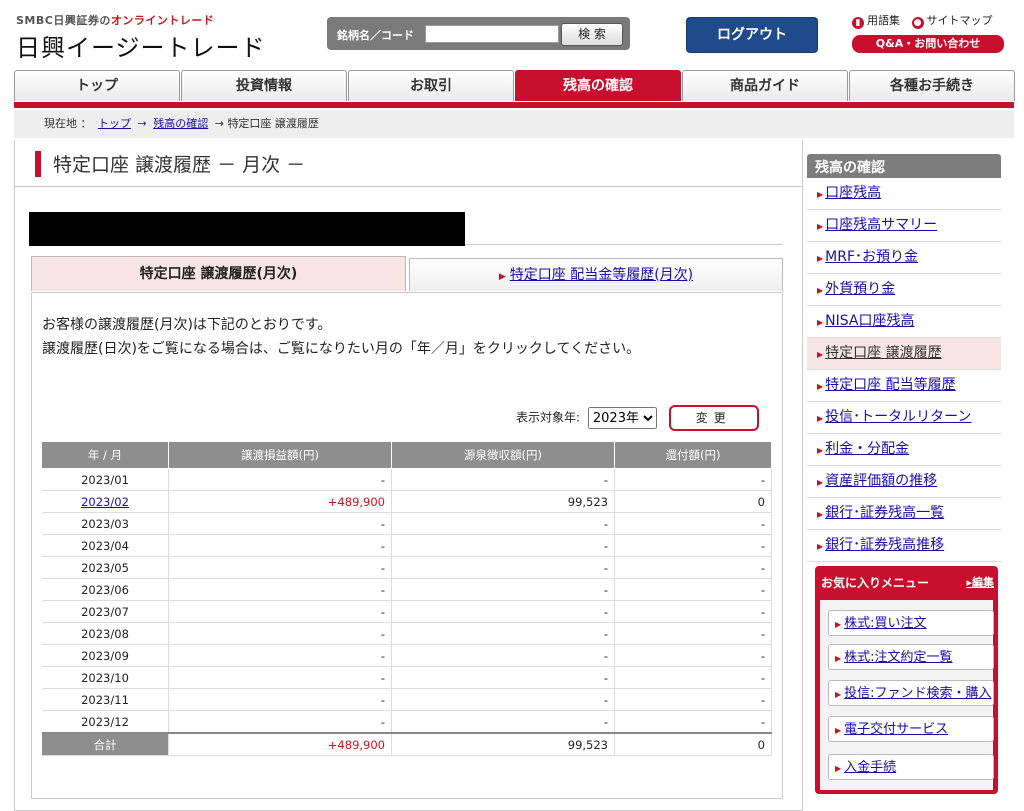 Image resolution: width=1024 pixels, height=811 pixels. I want to click on table-row: 2023/02 +489,900 99,523 0, so click(407, 501).